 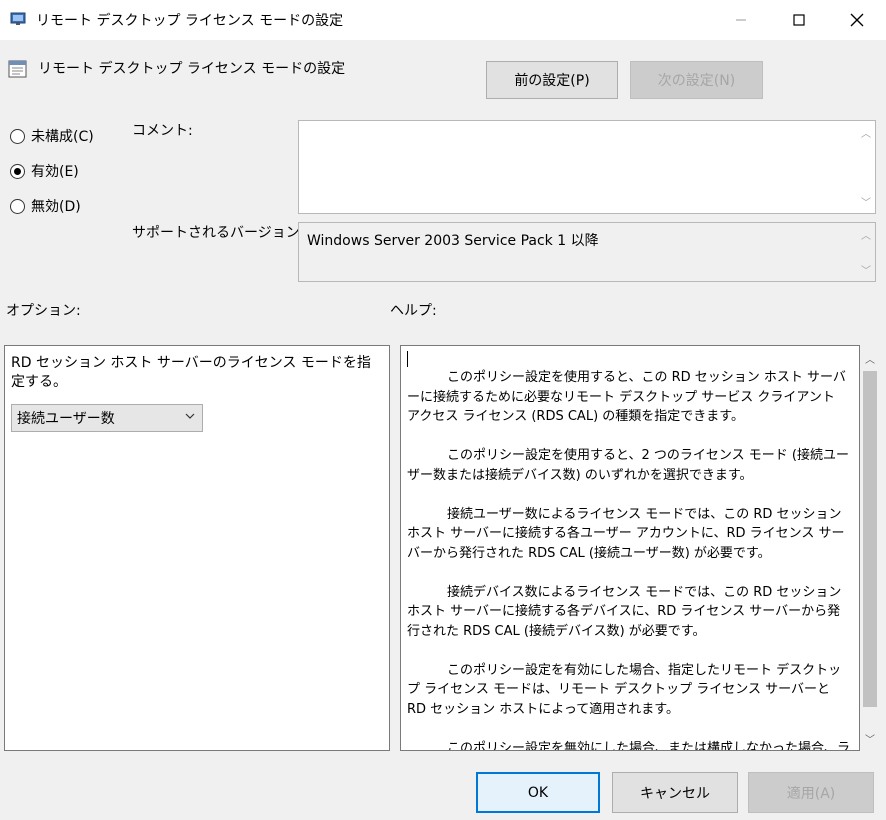 What do you see at coordinates (741, 20) in the screenshot?
I see `minimize-button` at bounding box center [741, 20].